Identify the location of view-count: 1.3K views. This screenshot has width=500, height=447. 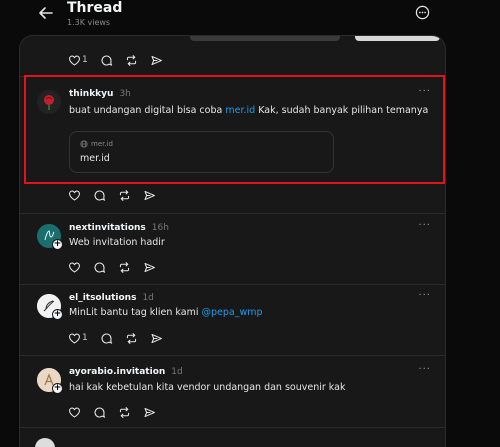
(89, 22).